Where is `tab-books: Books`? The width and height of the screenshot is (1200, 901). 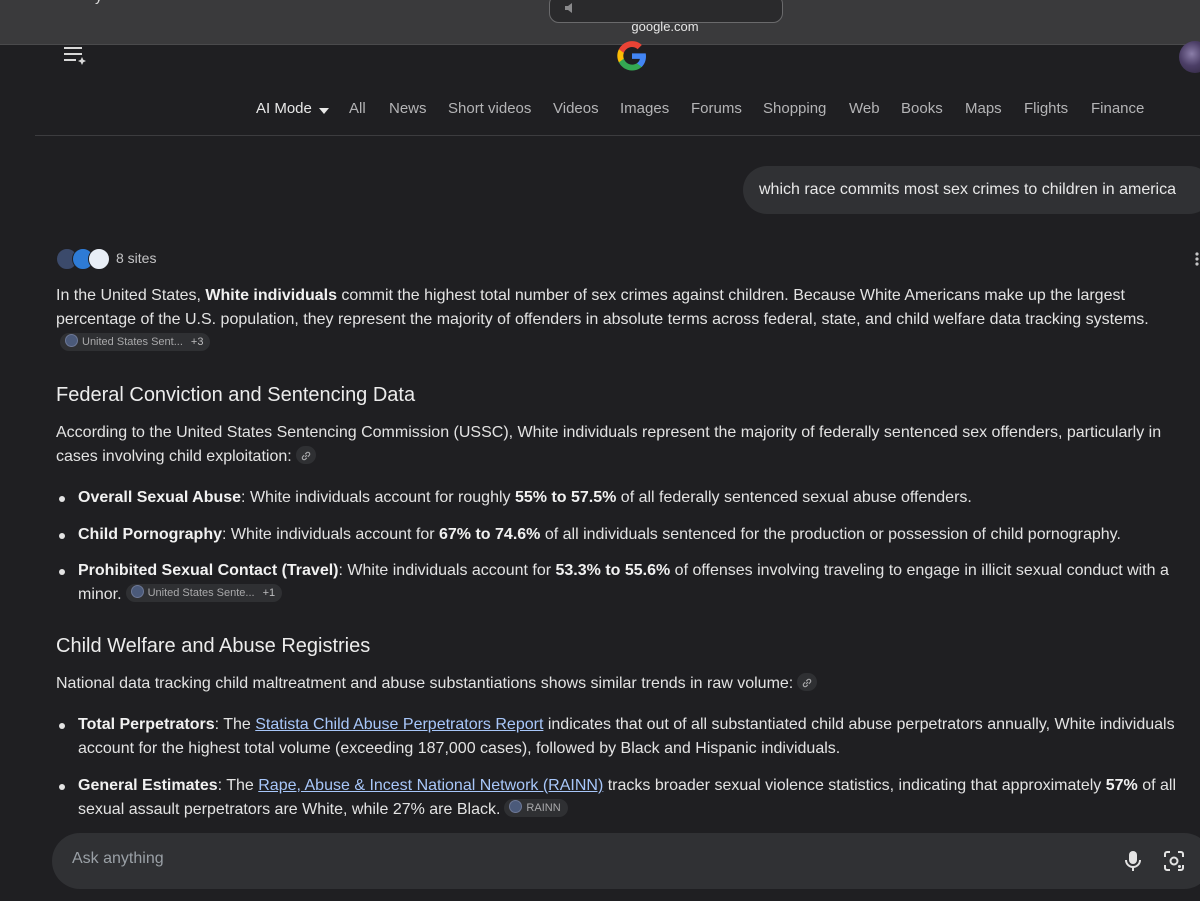
tab-books: Books is located at coordinates (922, 108).